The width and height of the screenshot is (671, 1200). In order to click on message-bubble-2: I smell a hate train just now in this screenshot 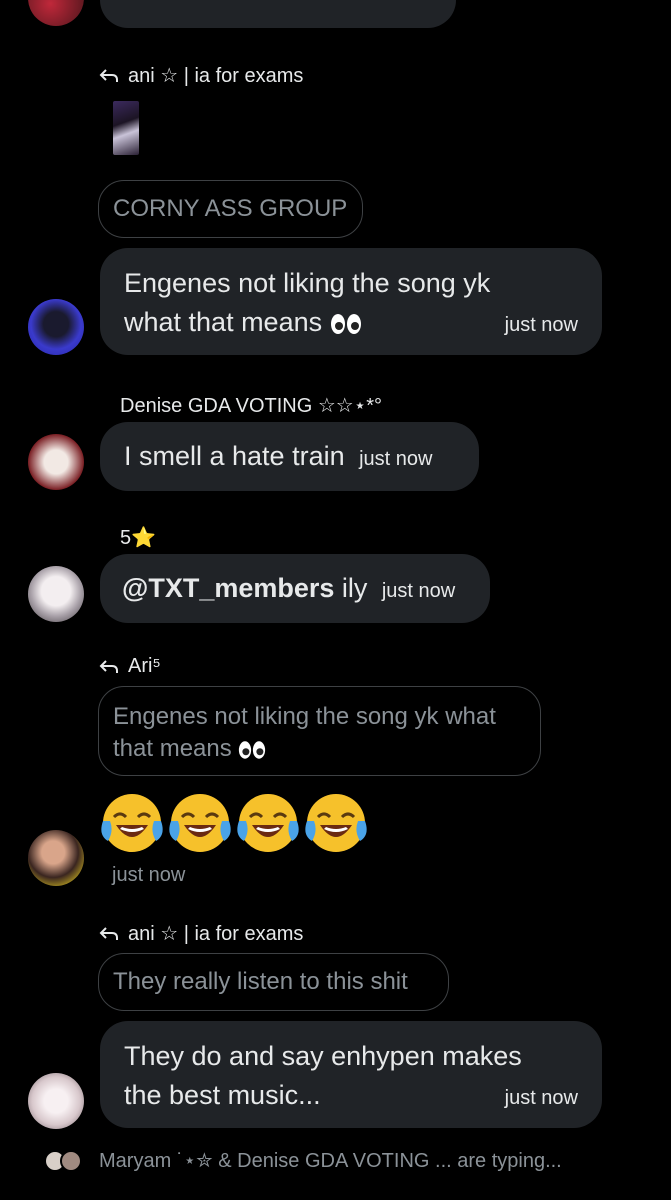, I will do `click(289, 456)`.